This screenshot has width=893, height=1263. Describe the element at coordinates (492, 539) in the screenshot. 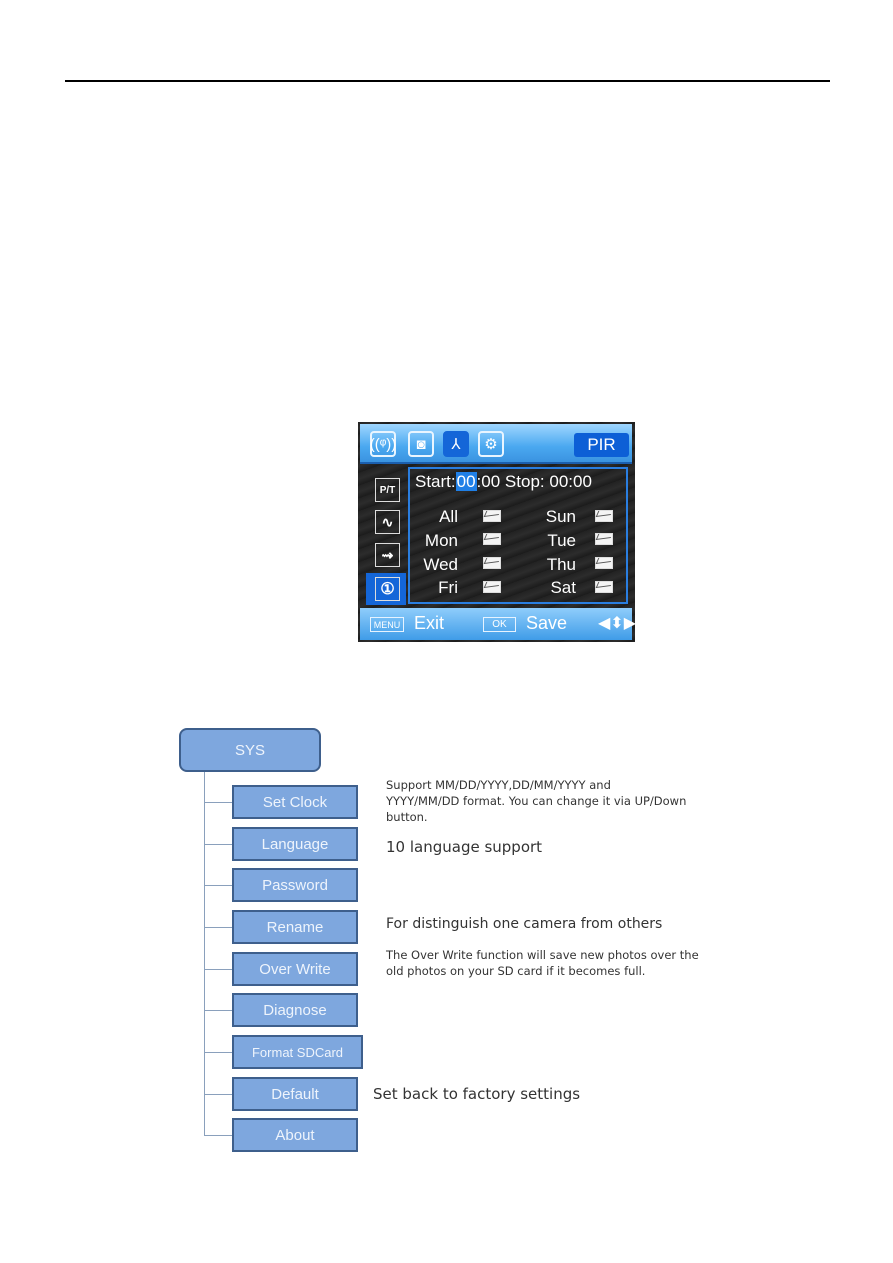

I see `day-checkbox-mon` at that location.